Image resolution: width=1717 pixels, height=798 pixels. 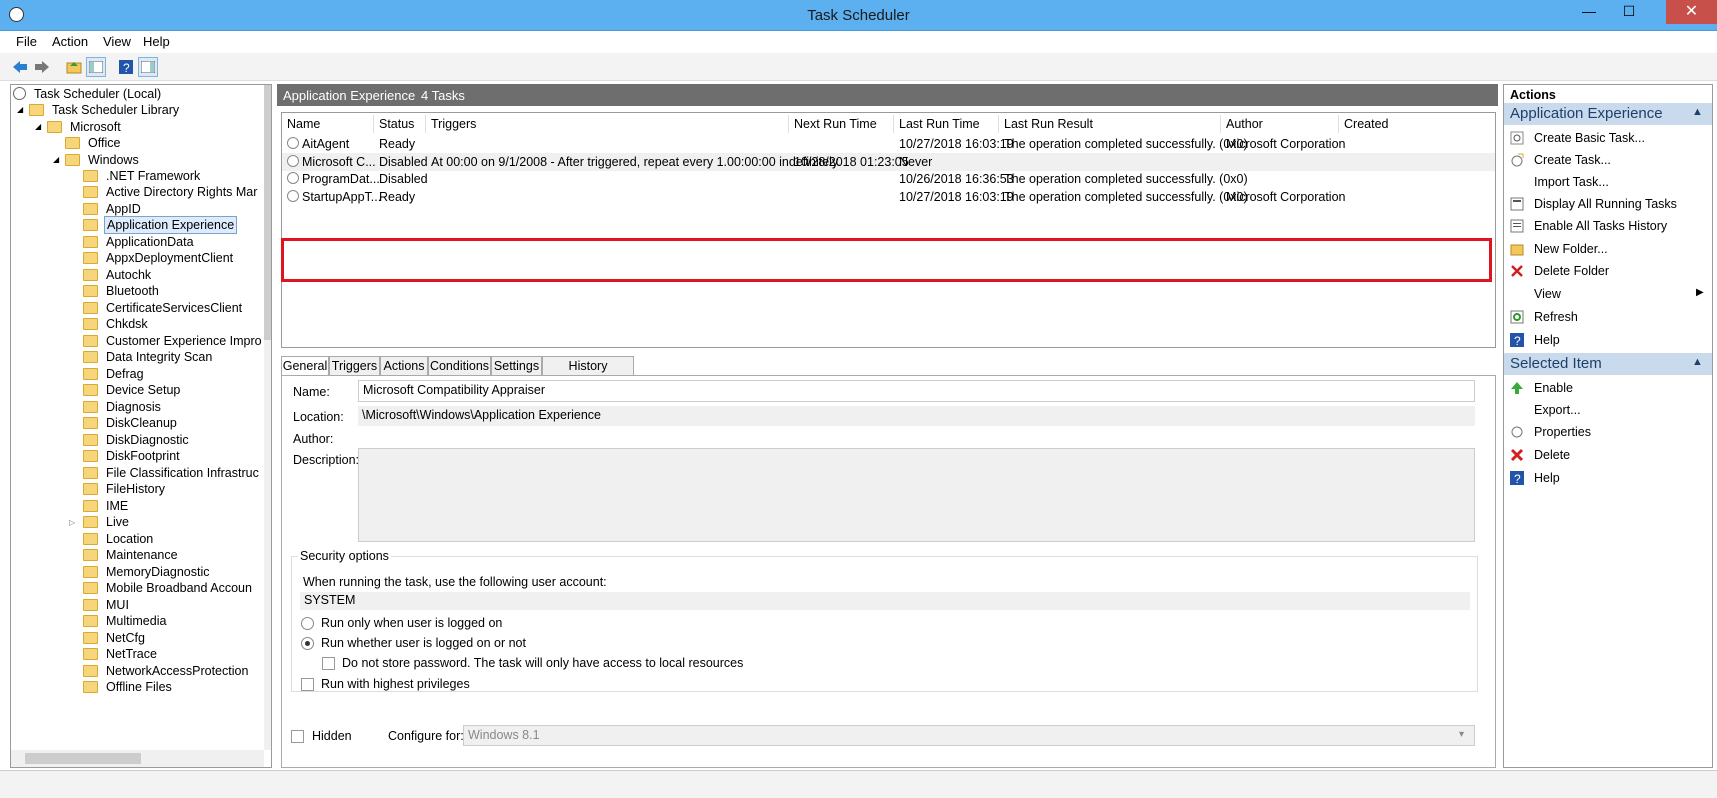 I want to click on collapsed-triangle-icon: ▷, so click(x=72, y=522).